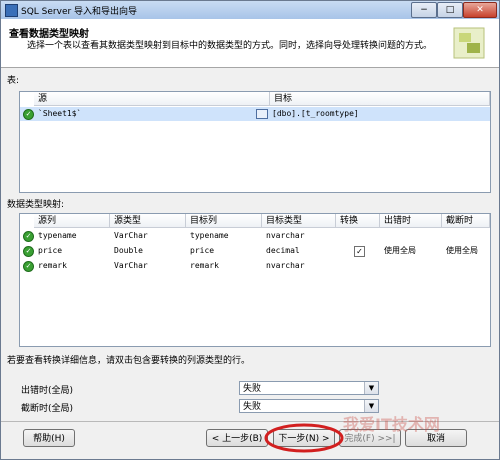 This screenshot has height=460, width=500. I want to click on col-header-src-col: 源列, so click(72, 221).